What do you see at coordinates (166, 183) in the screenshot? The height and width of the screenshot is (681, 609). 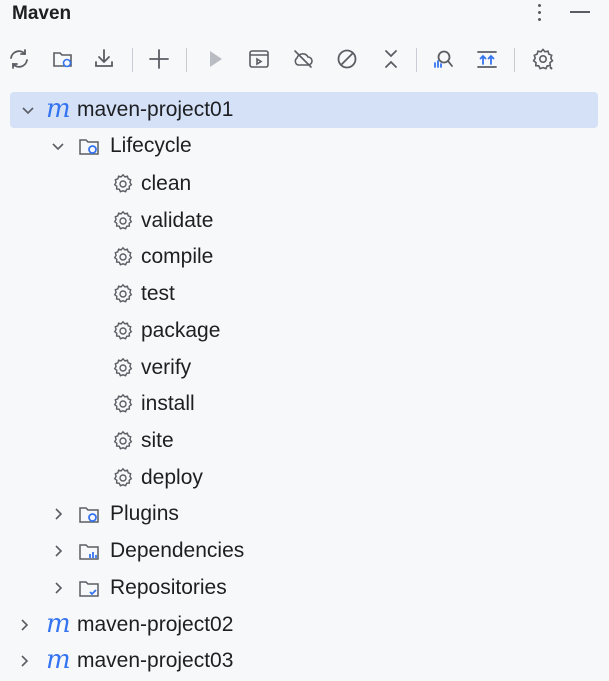 I see `goal-label: clean` at bounding box center [166, 183].